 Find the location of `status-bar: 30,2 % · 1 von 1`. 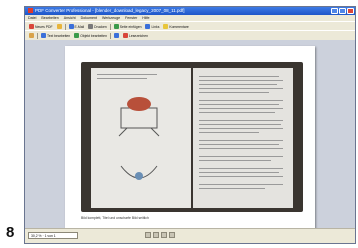

status-bar: 30,2 % · 1 von 1 is located at coordinates (190, 235).